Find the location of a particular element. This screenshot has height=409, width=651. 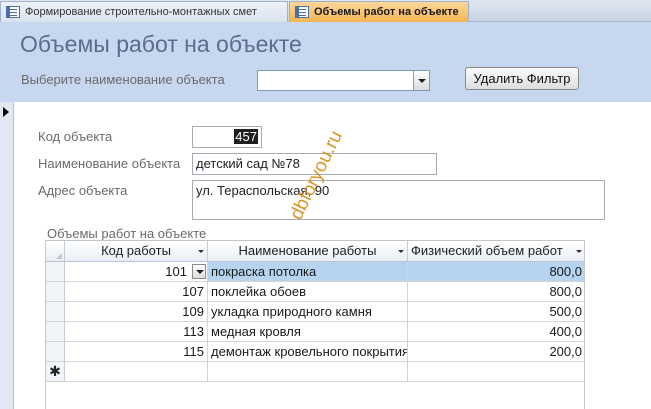

record-selector is located at coordinates (7, 255).